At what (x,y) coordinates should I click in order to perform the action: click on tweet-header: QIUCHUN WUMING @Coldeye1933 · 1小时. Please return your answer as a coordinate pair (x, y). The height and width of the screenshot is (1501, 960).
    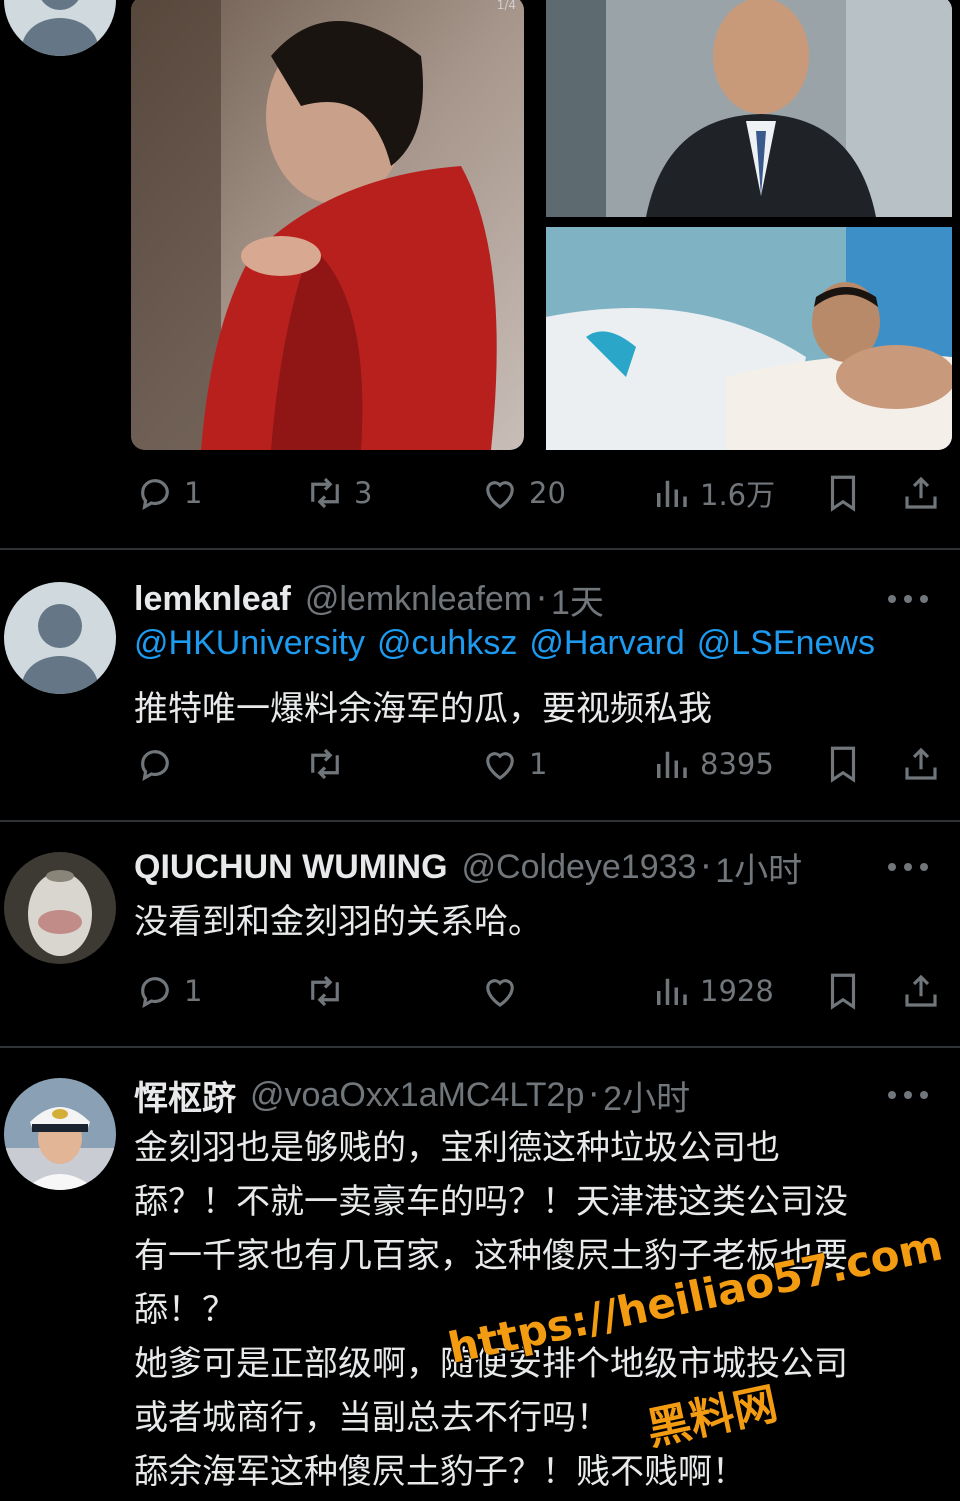
    Looking at the image, I should click on (539, 867).